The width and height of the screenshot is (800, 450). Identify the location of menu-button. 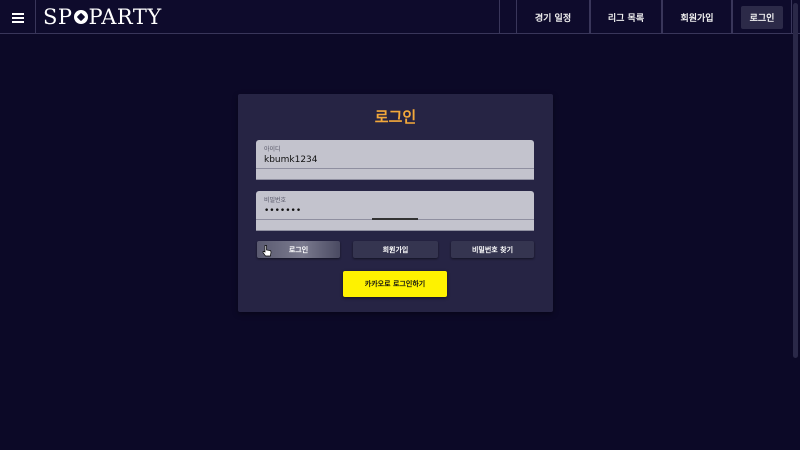
(18, 17).